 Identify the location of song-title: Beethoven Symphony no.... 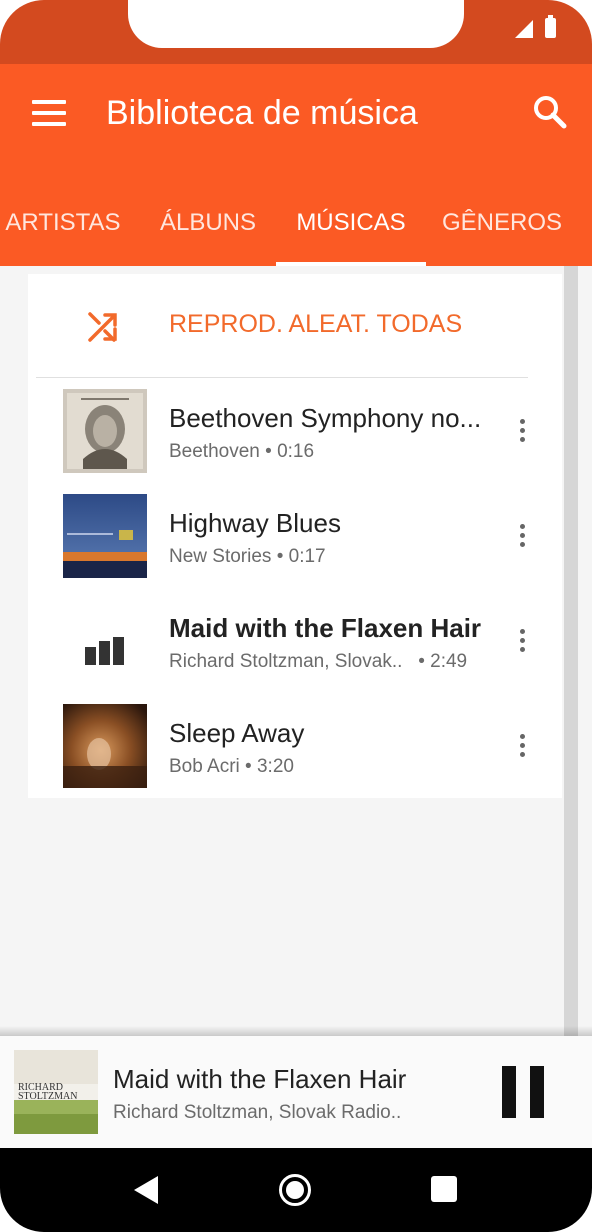
(325, 418).